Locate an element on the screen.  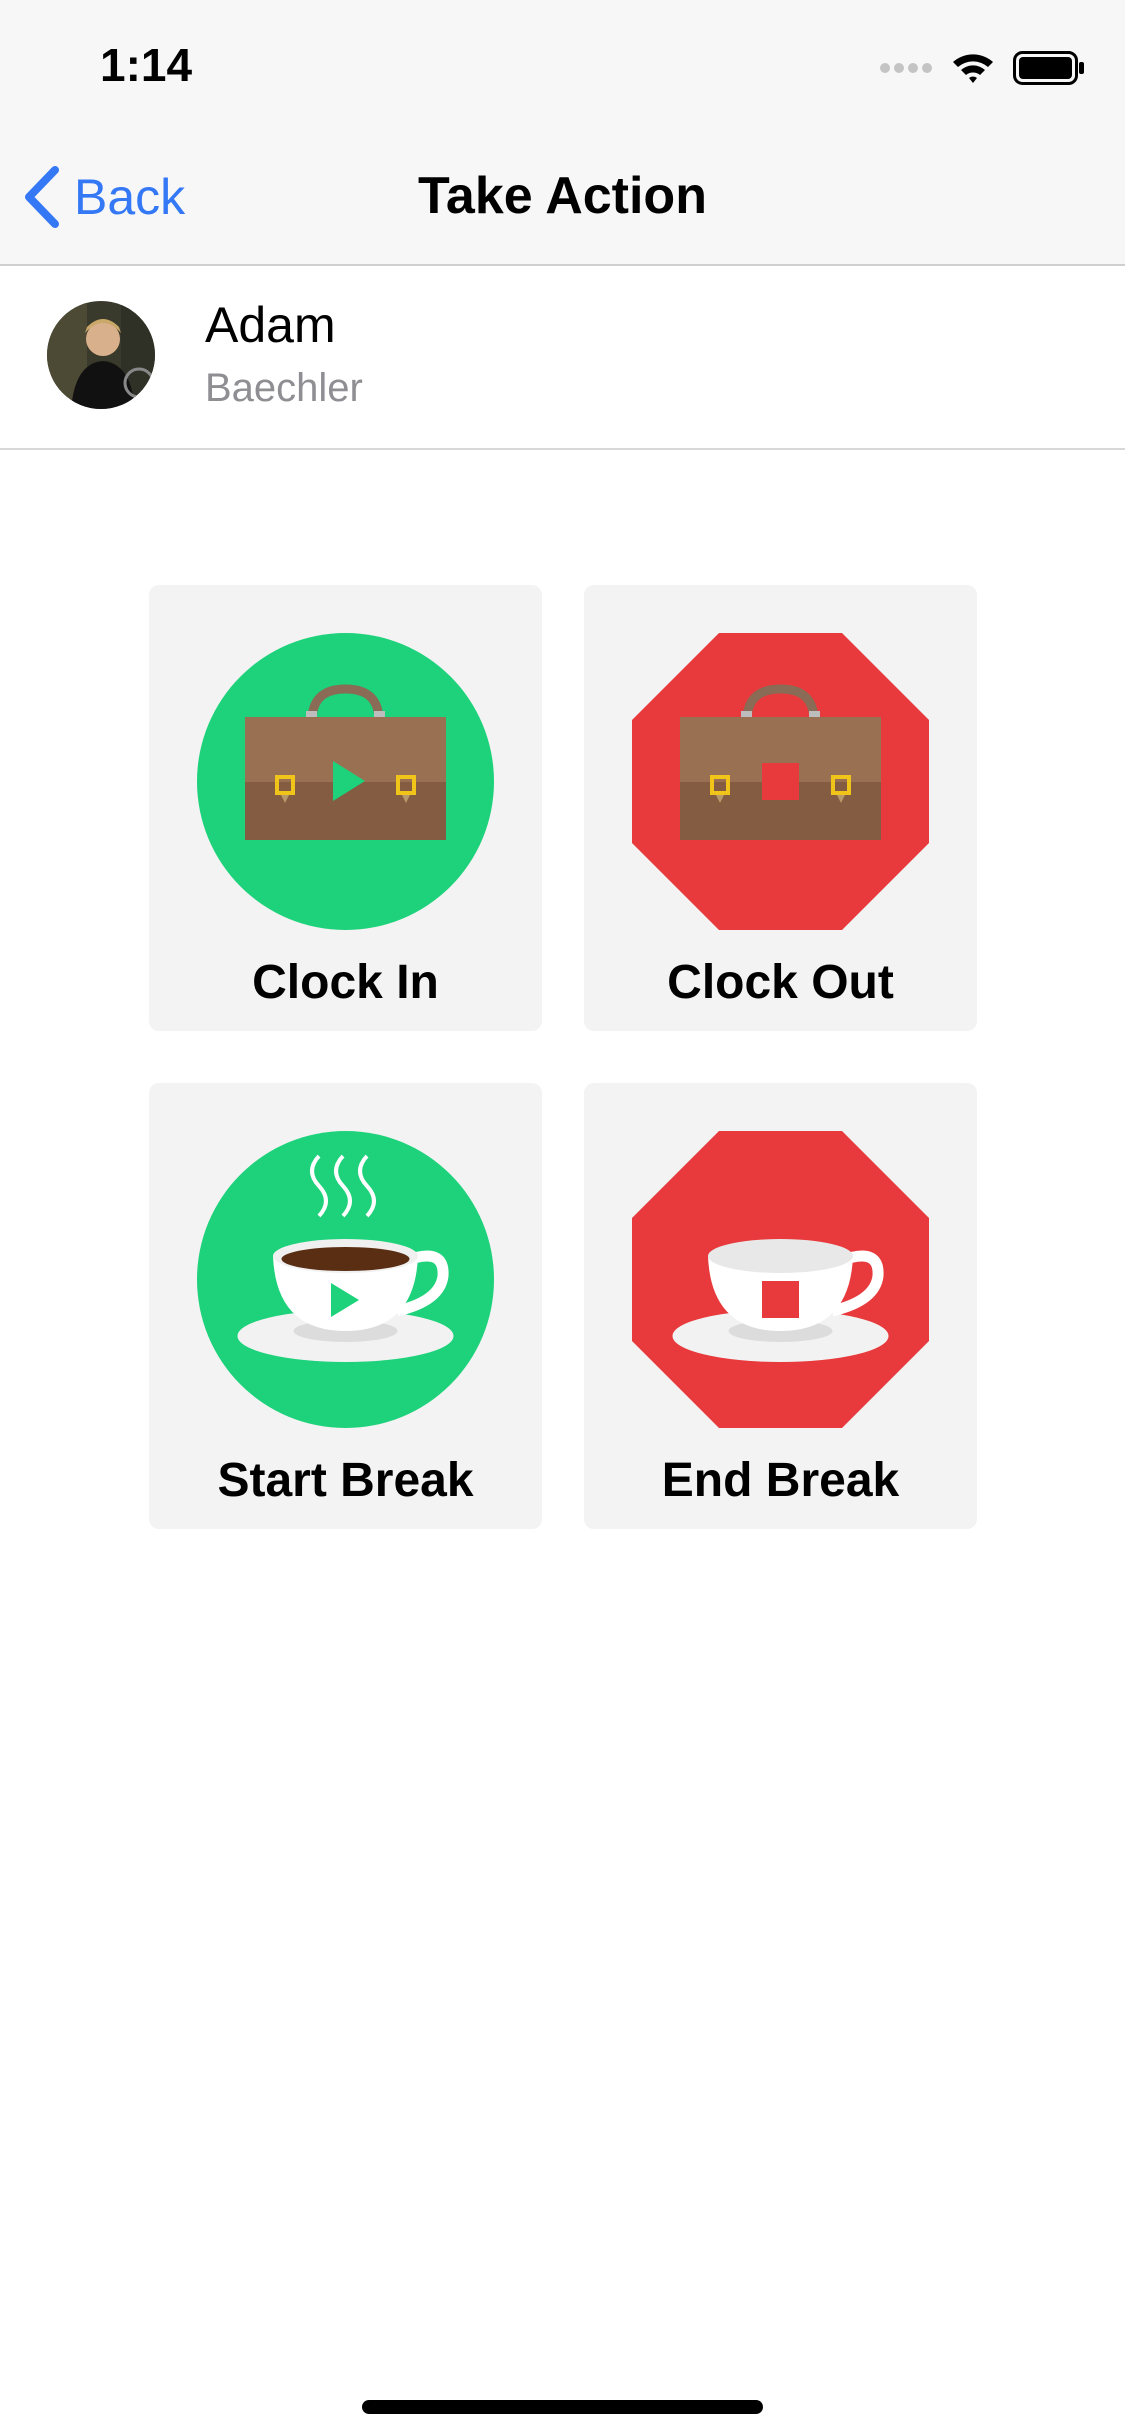
battery-icon is located at coordinates (1048, 68).